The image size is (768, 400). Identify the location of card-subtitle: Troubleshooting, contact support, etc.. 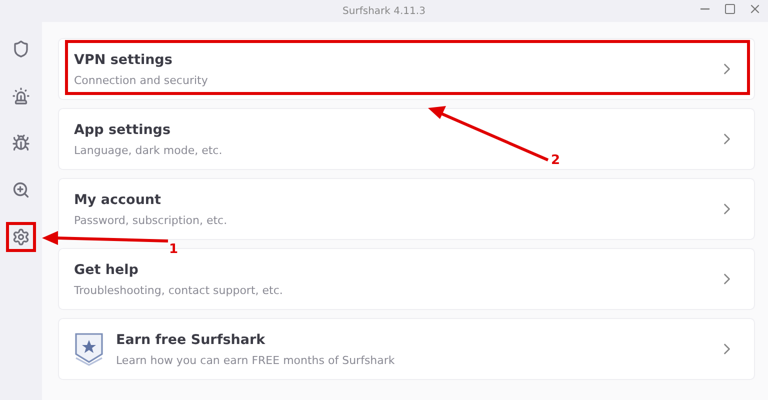
(179, 290).